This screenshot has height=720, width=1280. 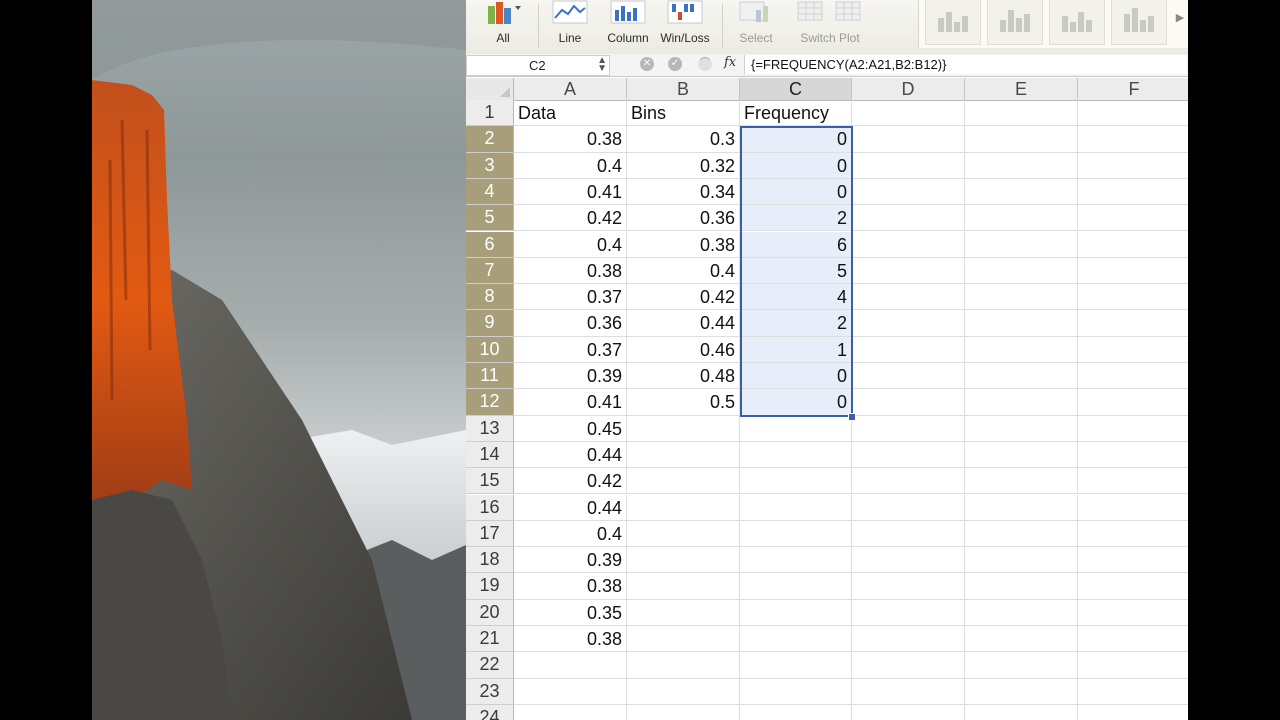 I want to click on chart-style-thumbnail, so click(x=1015, y=22).